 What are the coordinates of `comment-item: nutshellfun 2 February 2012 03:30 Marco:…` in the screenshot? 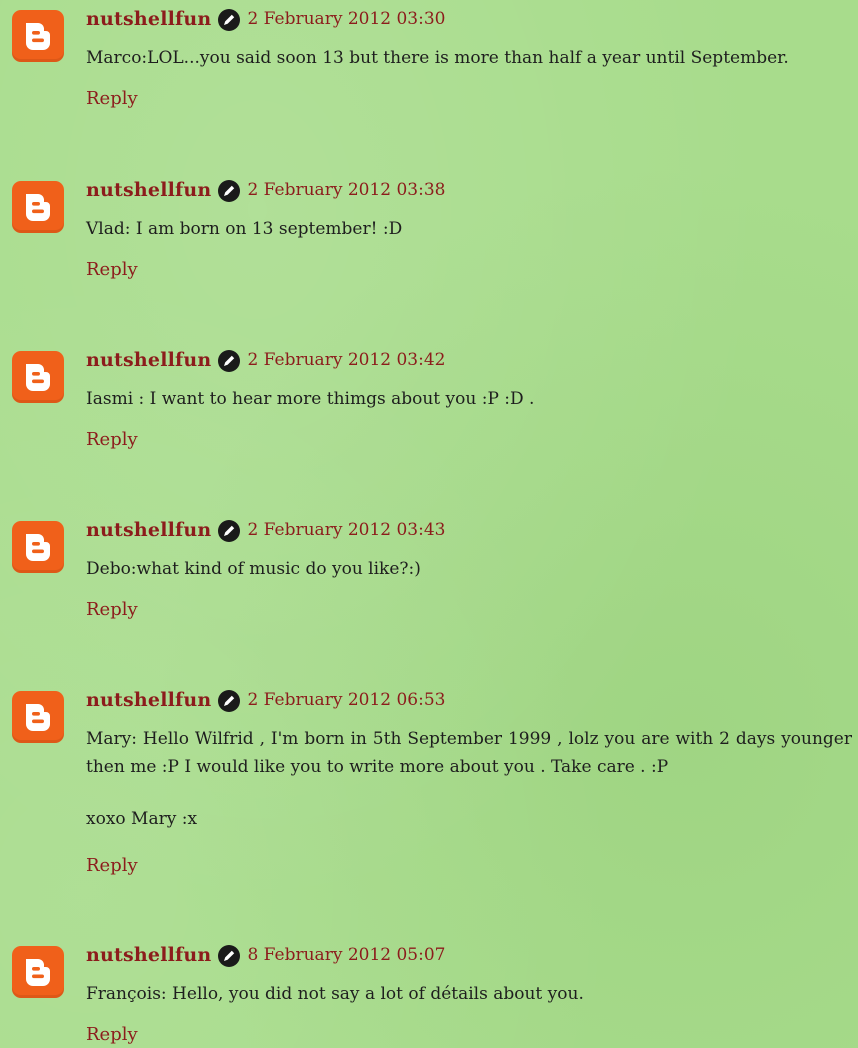 It's located at (429, 60).